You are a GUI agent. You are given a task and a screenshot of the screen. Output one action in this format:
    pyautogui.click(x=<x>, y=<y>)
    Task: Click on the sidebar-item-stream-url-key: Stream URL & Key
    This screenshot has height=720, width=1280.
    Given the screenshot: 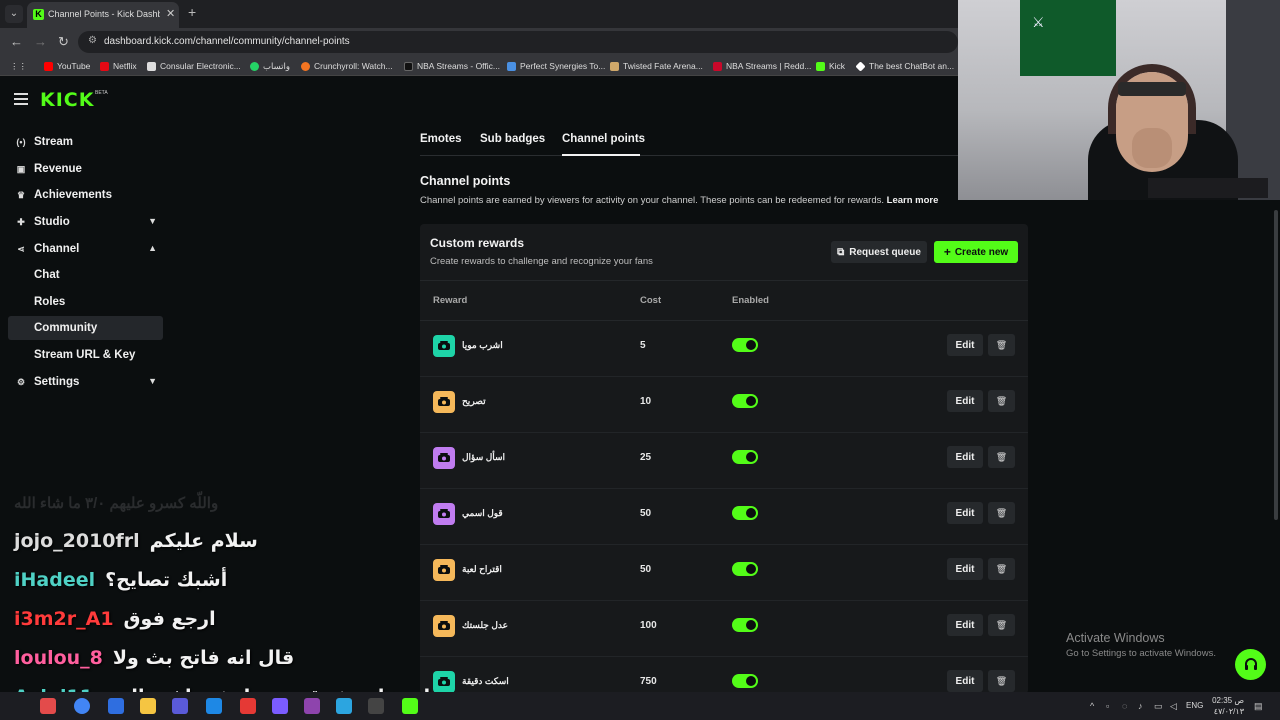 What is the action you would take?
    pyautogui.click(x=85, y=355)
    